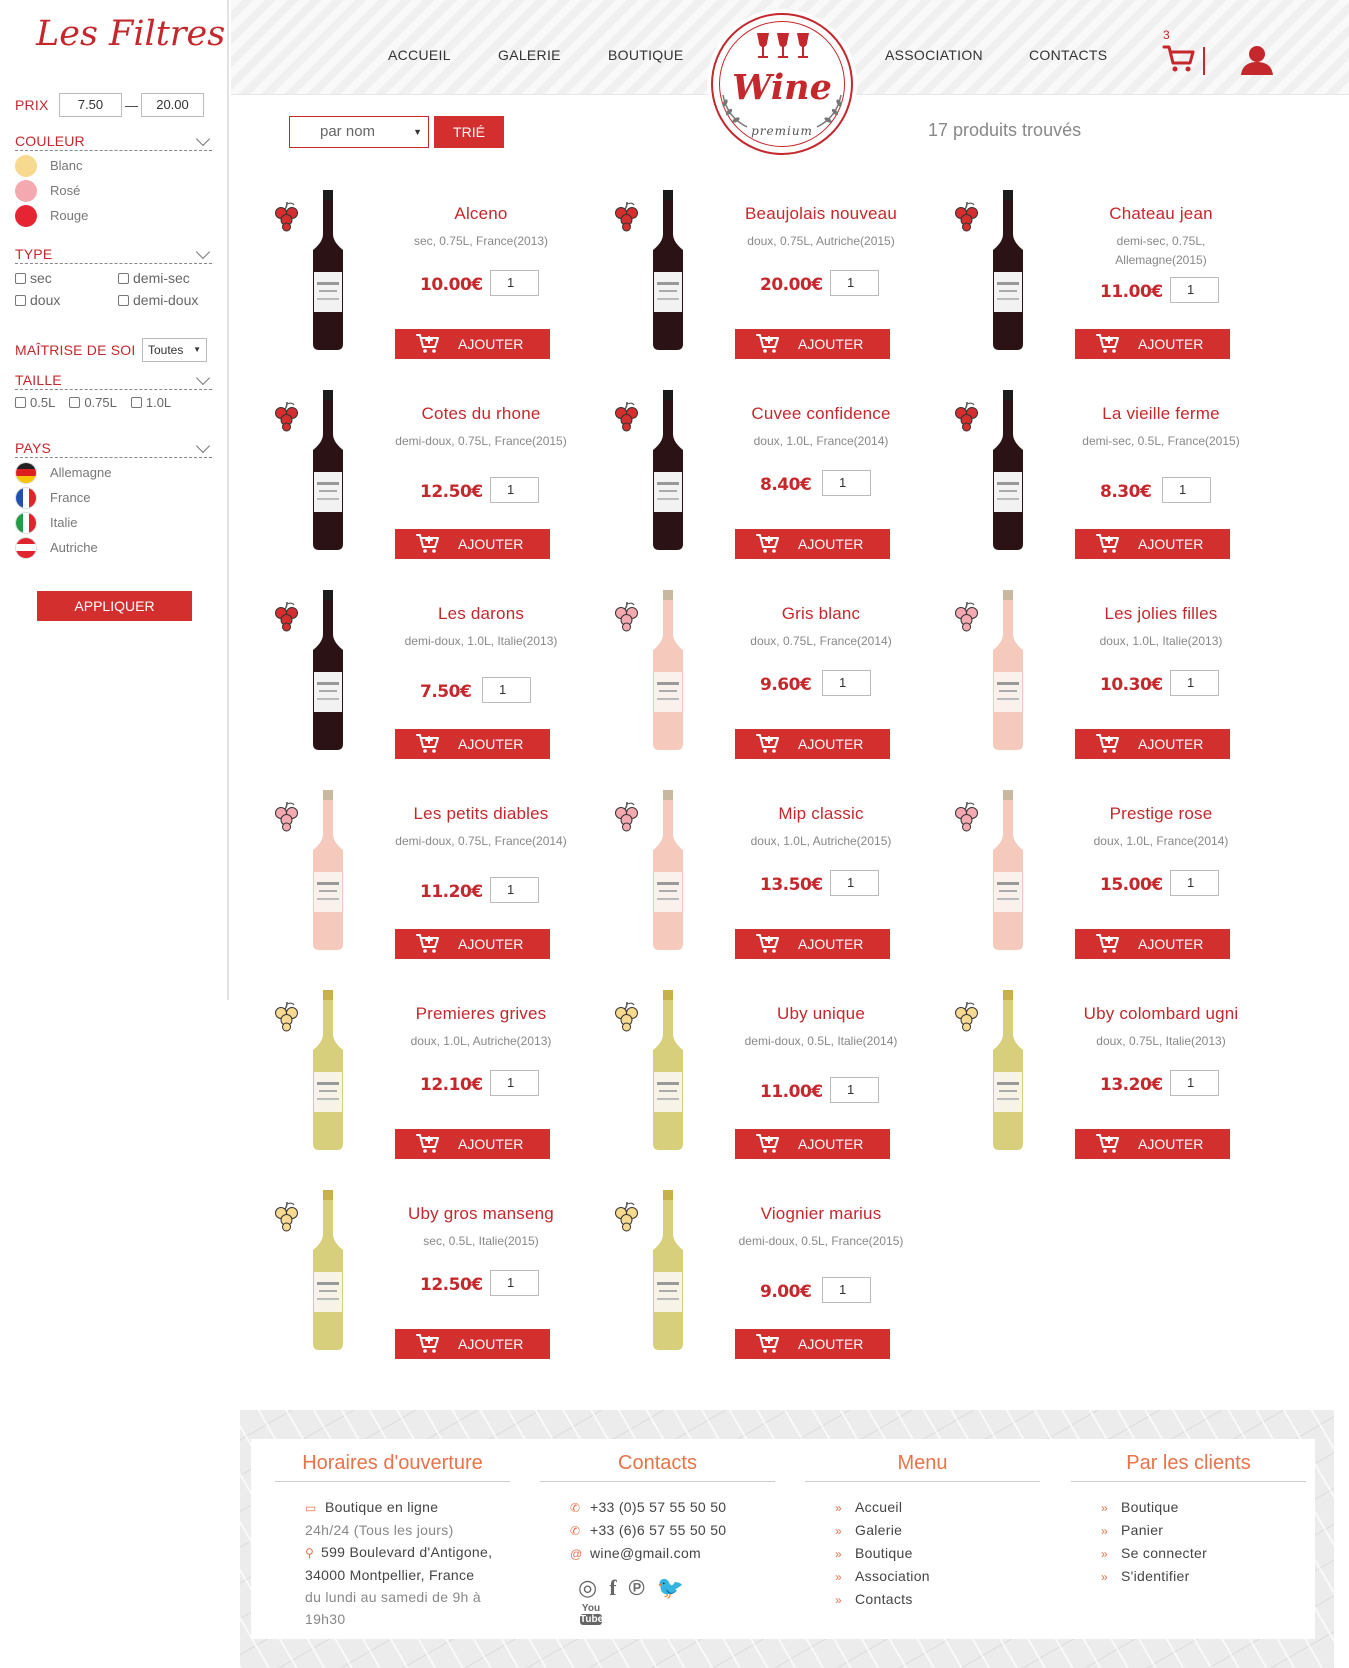  What do you see at coordinates (821, 814) in the screenshot?
I see `product-name: Mip classic` at bounding box center [821, 814].